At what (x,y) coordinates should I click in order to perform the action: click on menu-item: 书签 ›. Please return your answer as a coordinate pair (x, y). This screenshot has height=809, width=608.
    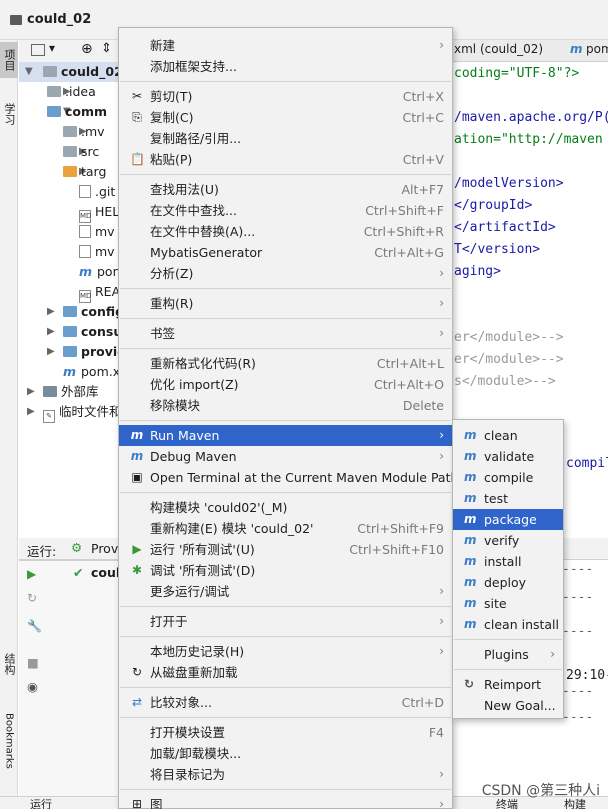
    Looking at the image, I should click on (285, 333).